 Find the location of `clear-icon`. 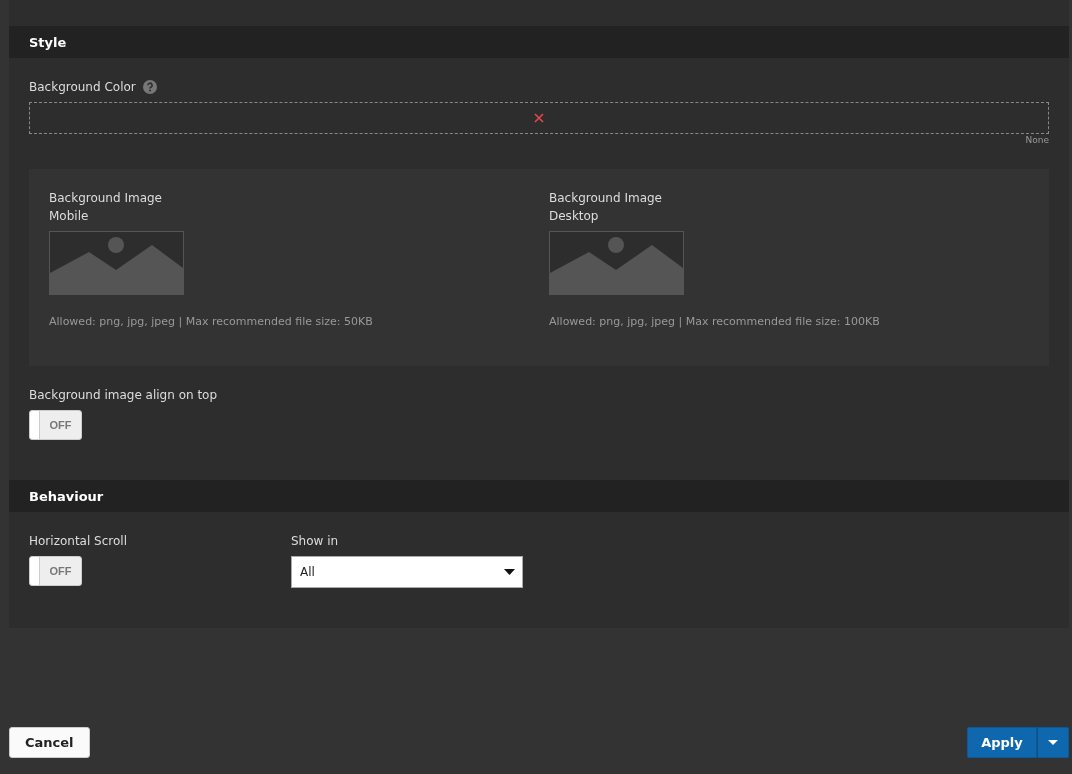

clear-icon is located at coordinates (539, 118).